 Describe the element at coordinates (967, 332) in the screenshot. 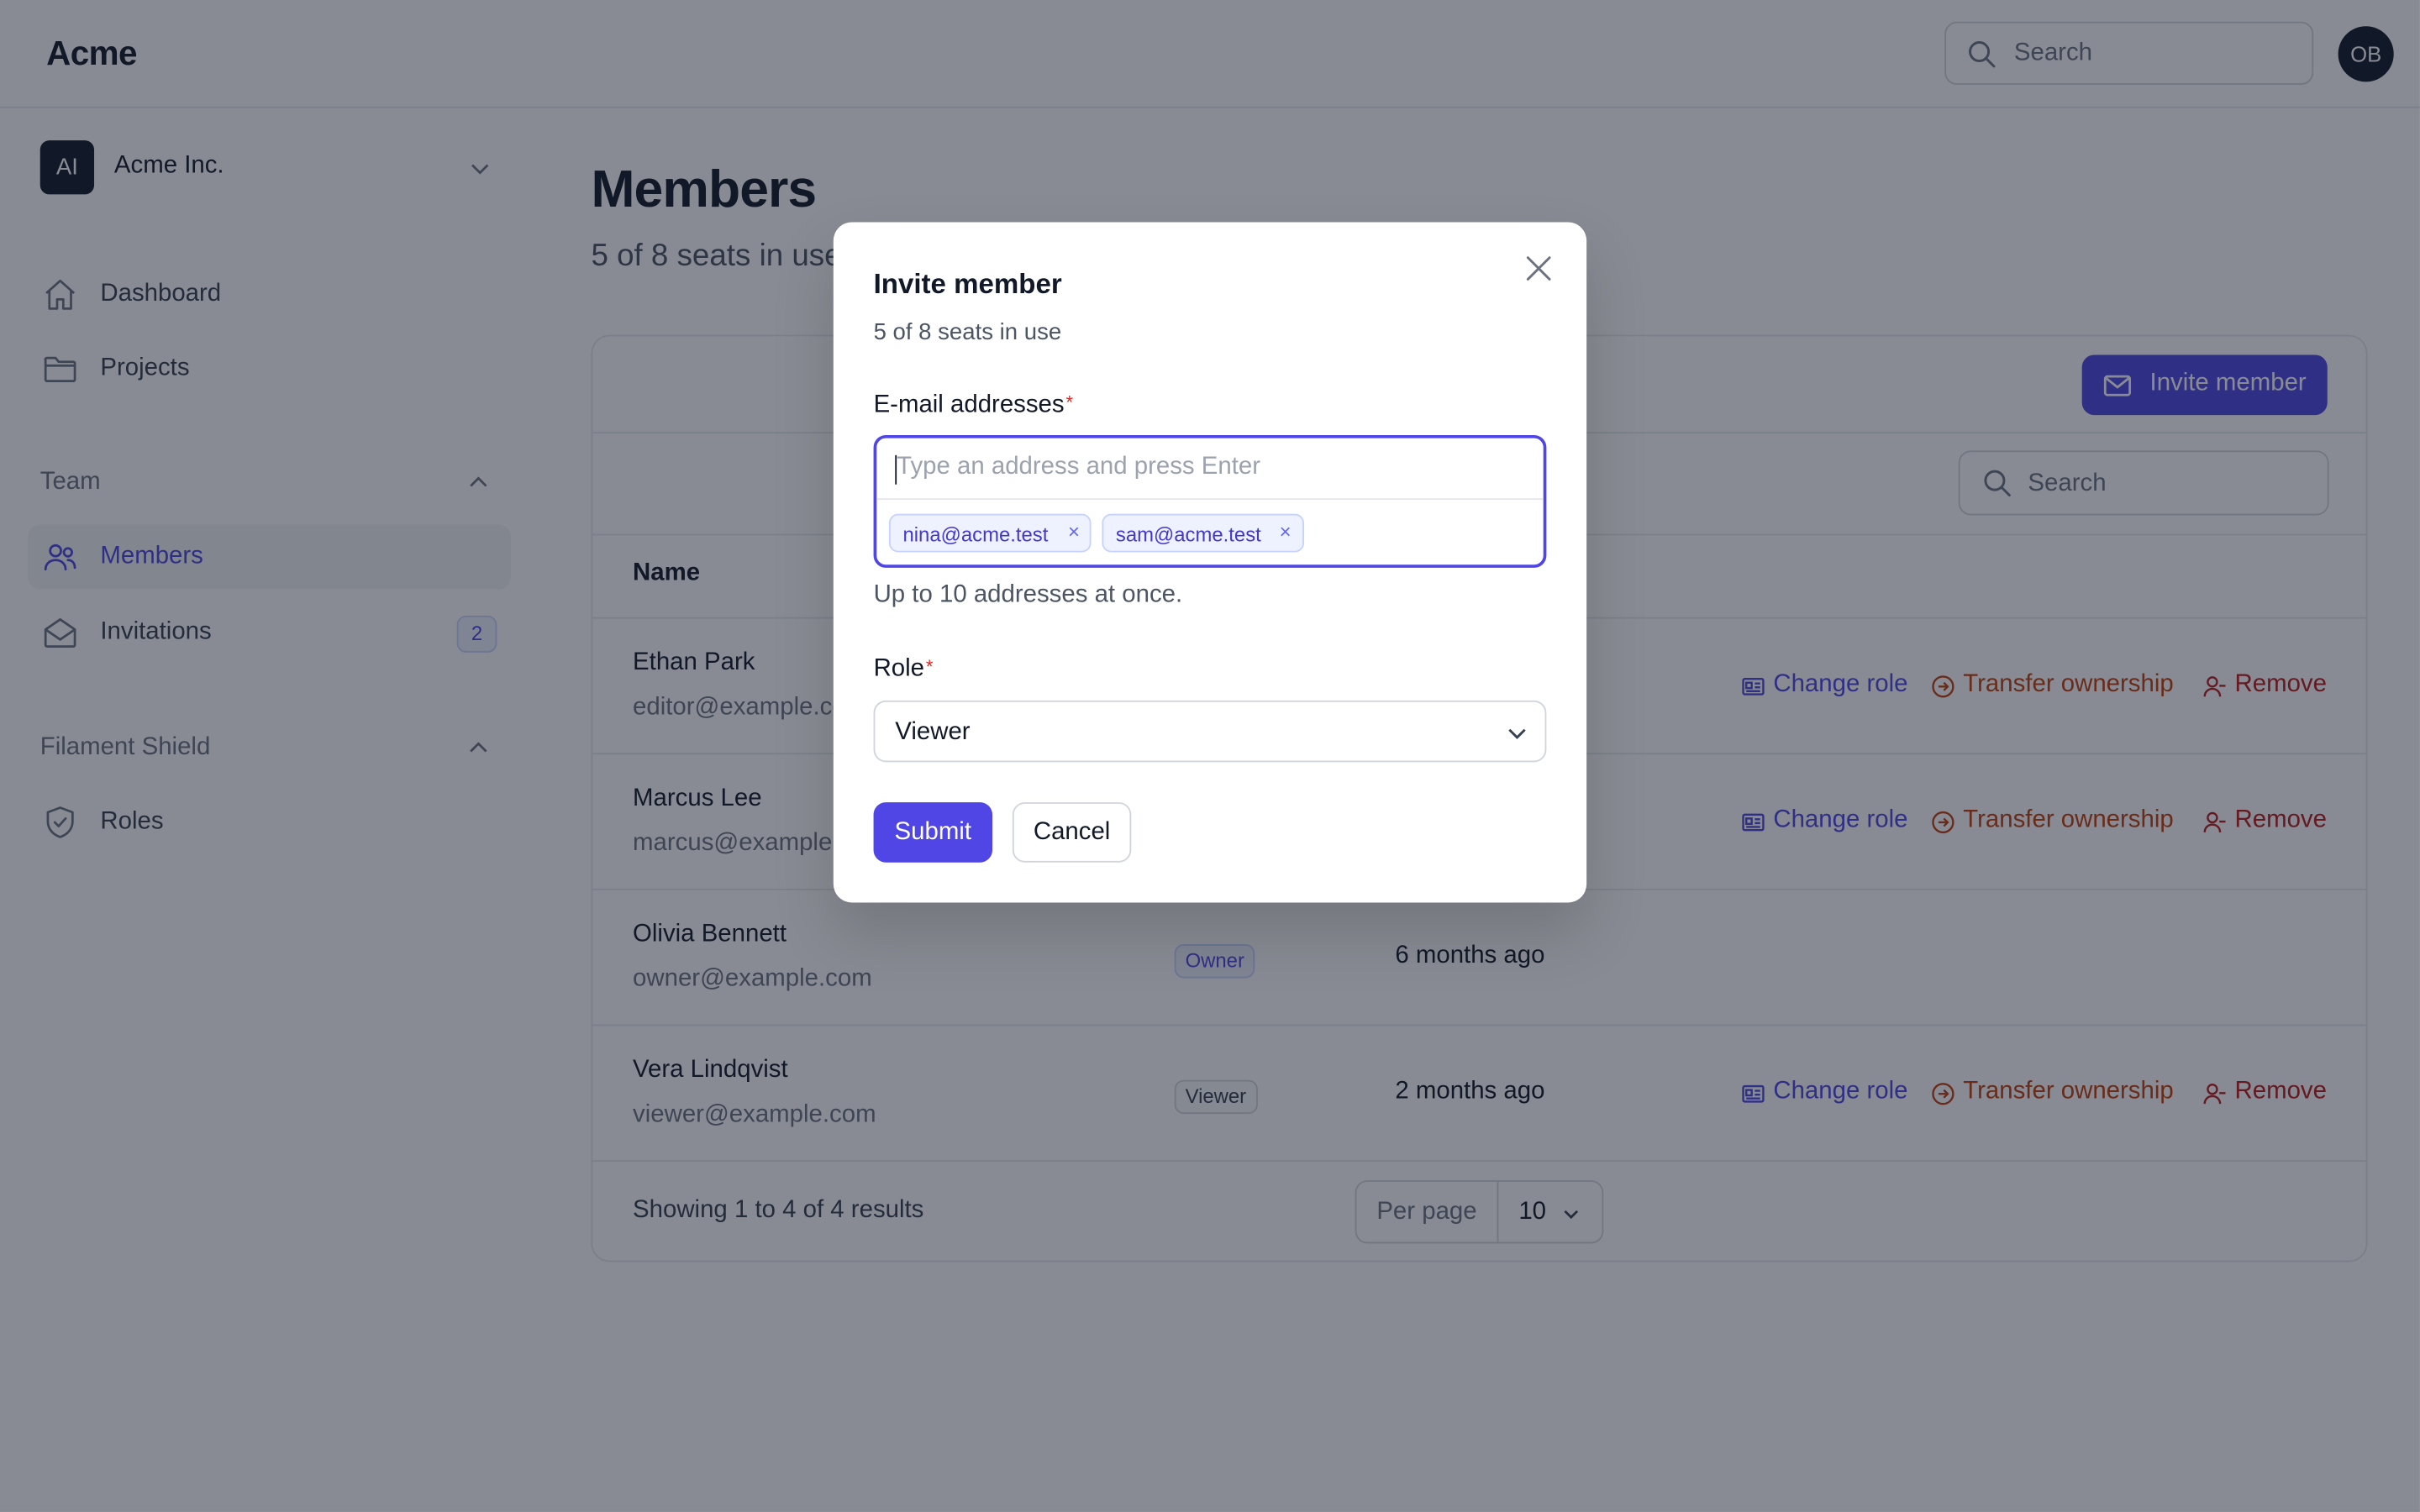

I see `modal-subtitle: 5 of 8 seats in use` at that location.